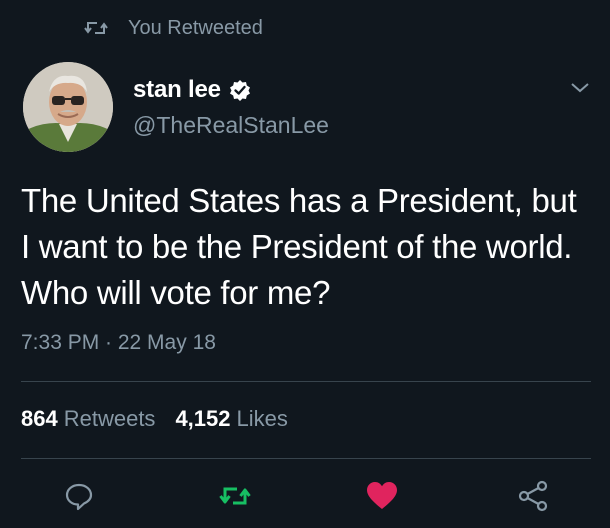  I want to click on reply-icon, so click(79, 496).